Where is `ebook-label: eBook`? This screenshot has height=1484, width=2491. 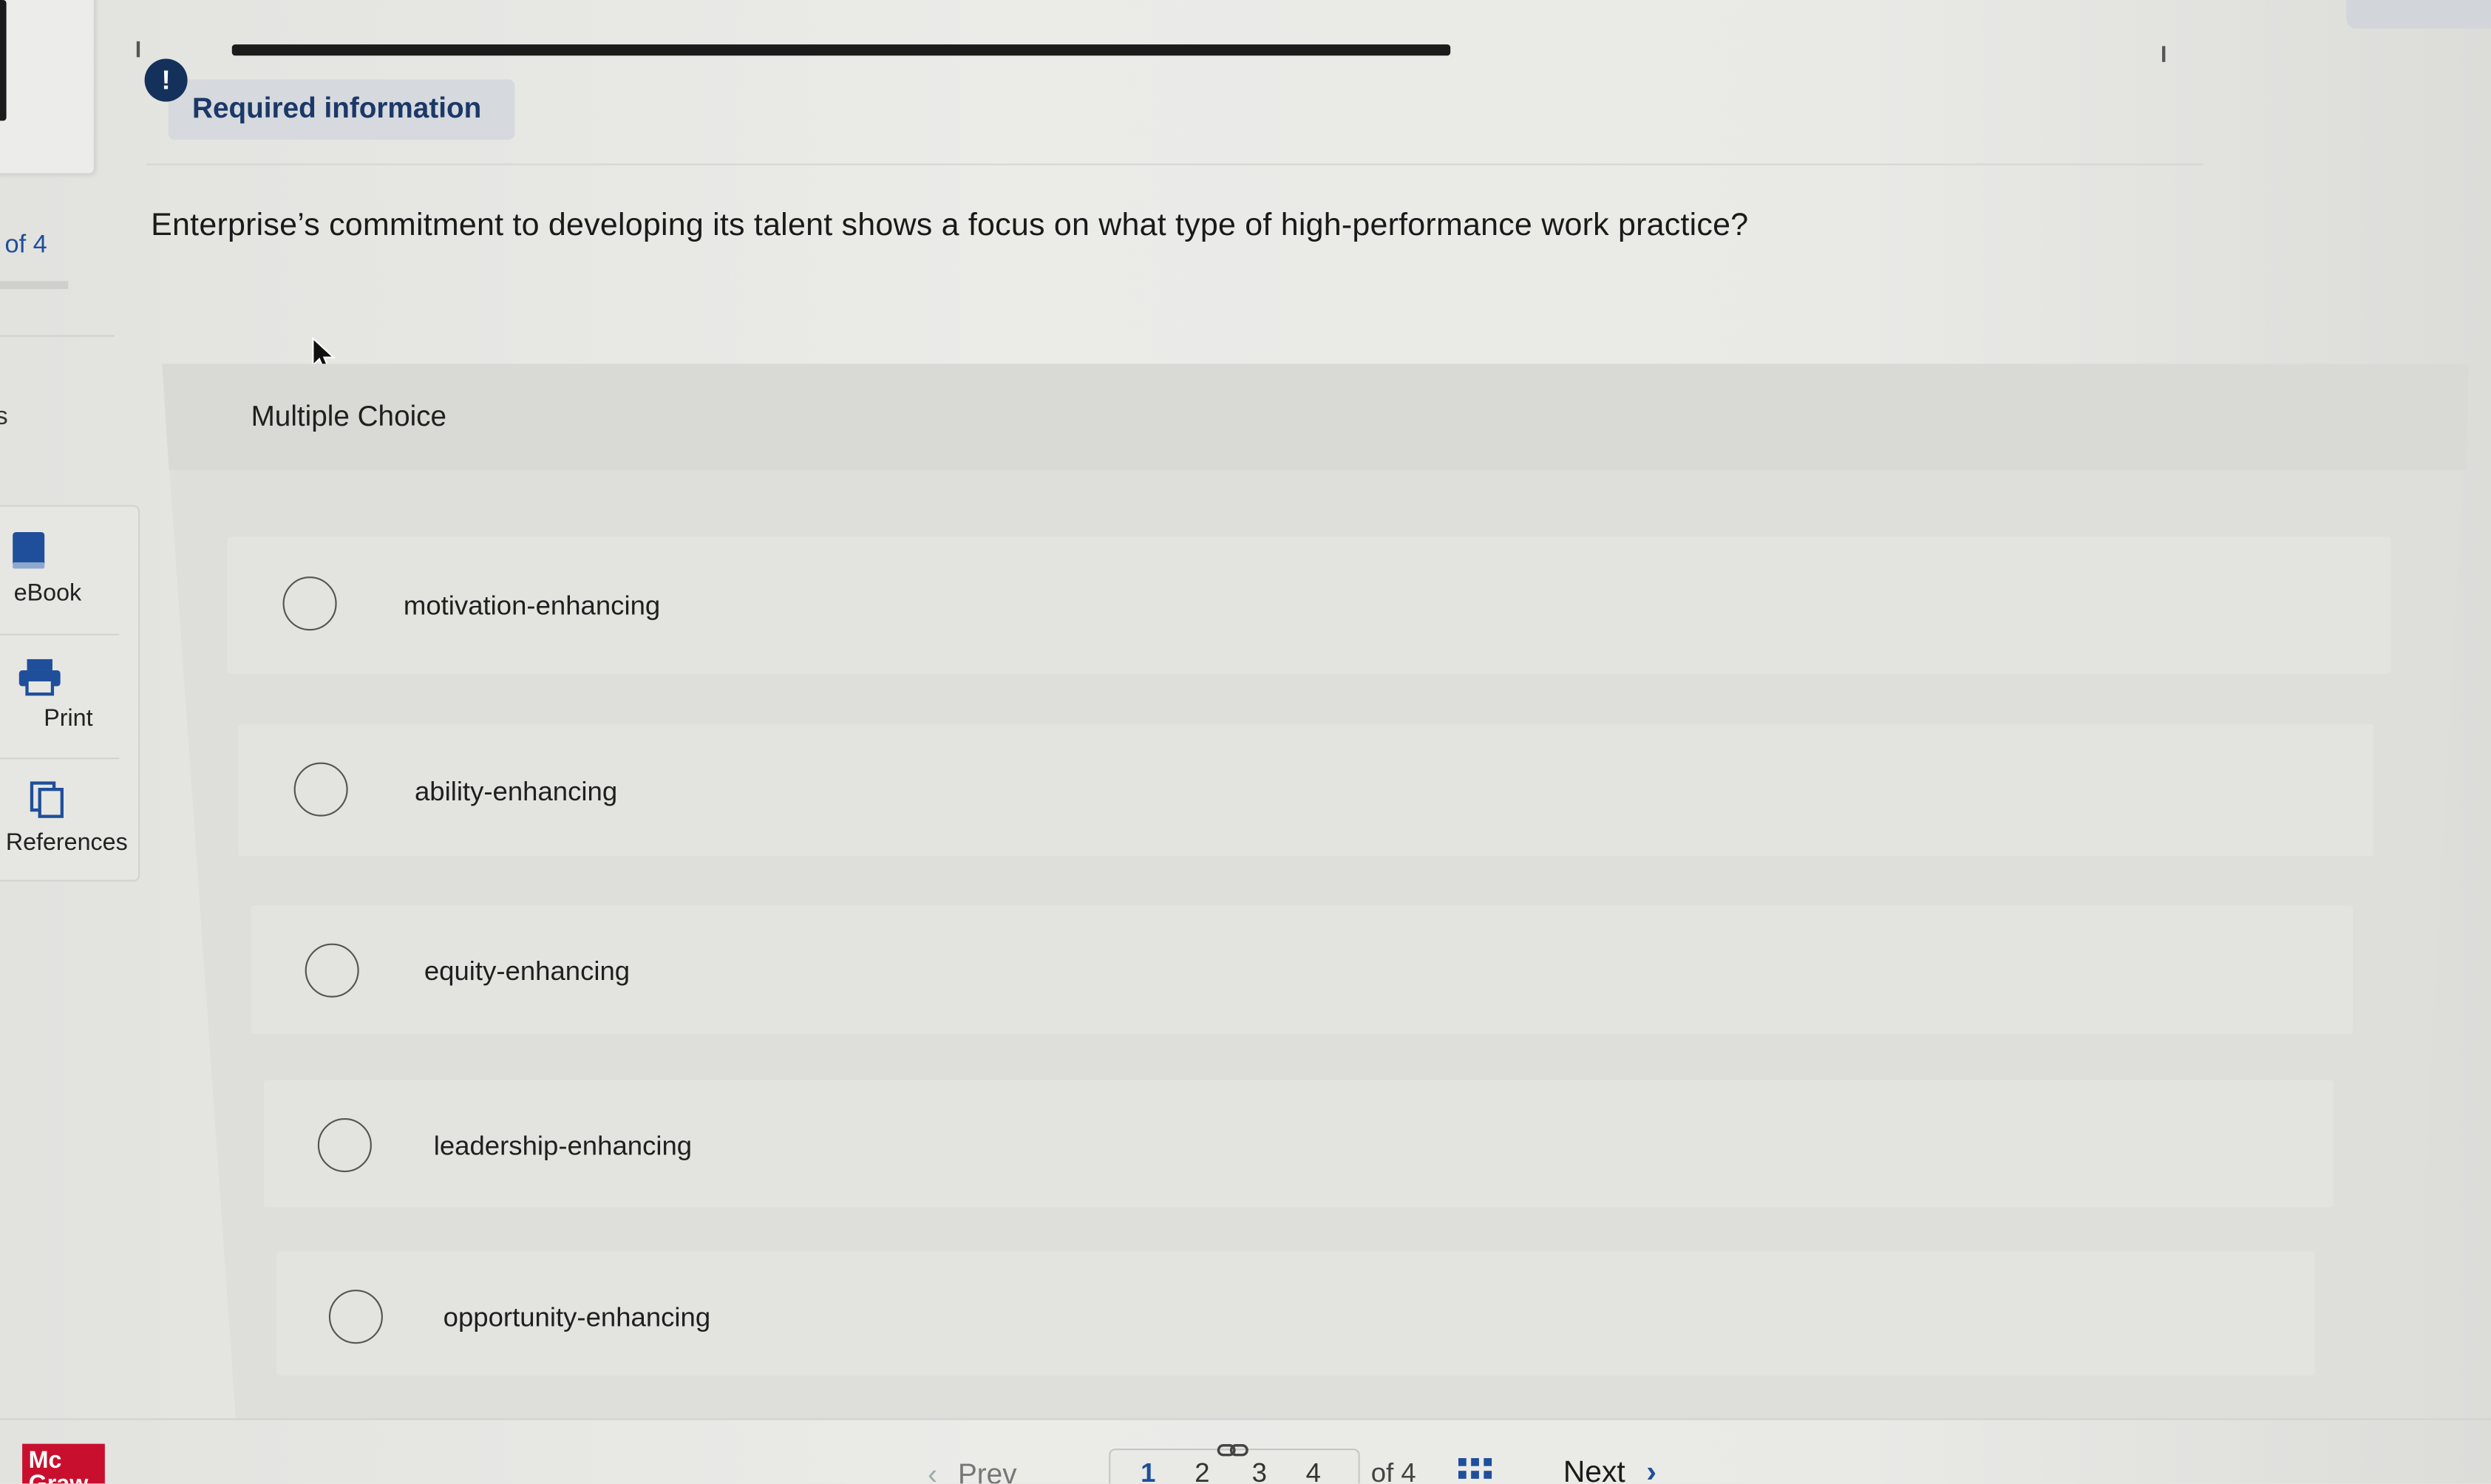 ebook-label: eBook is located at coordinates (47, 593).